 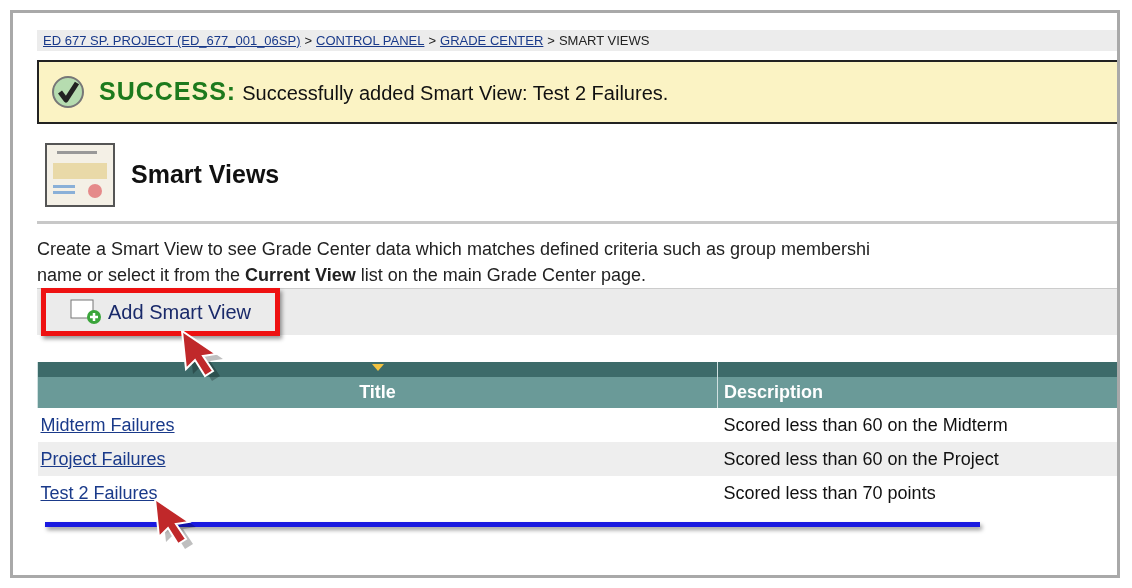 I want to click on add-document-icon, so click(x=86, y=312).